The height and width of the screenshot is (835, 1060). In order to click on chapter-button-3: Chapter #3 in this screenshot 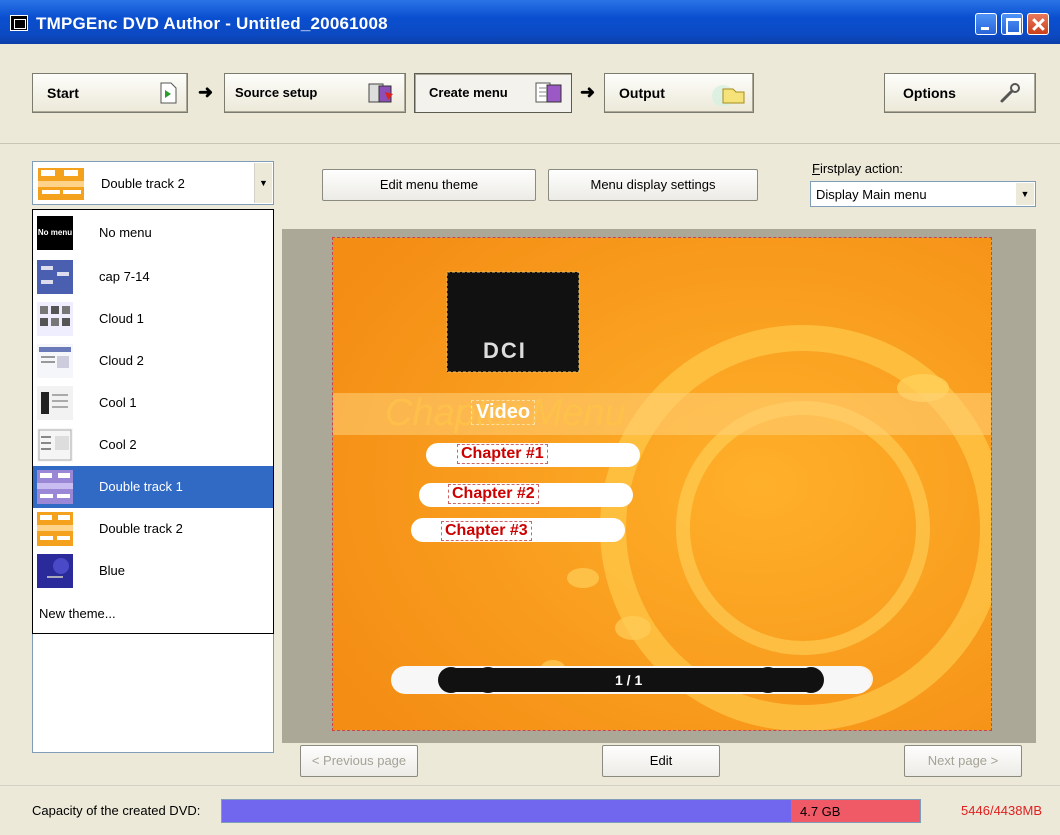, I will do `click(486, 531)`.